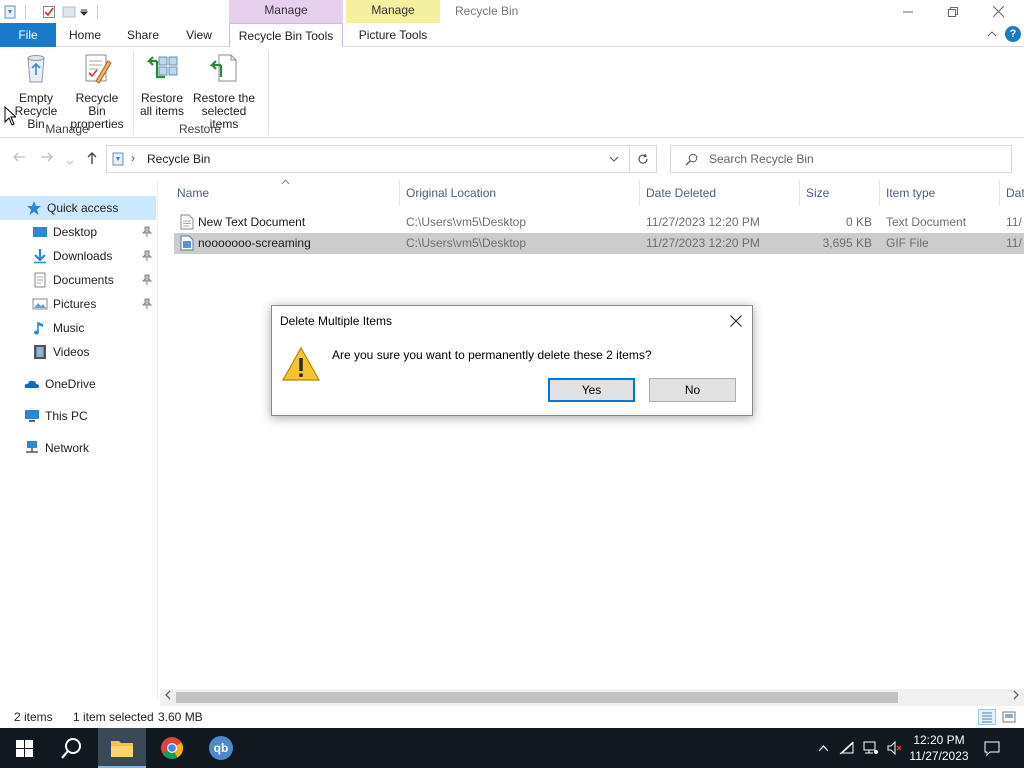 Image resolution: width=1024 pixels, height=768 pixels. I want to click on dialog-close-button, so click(736, 321).